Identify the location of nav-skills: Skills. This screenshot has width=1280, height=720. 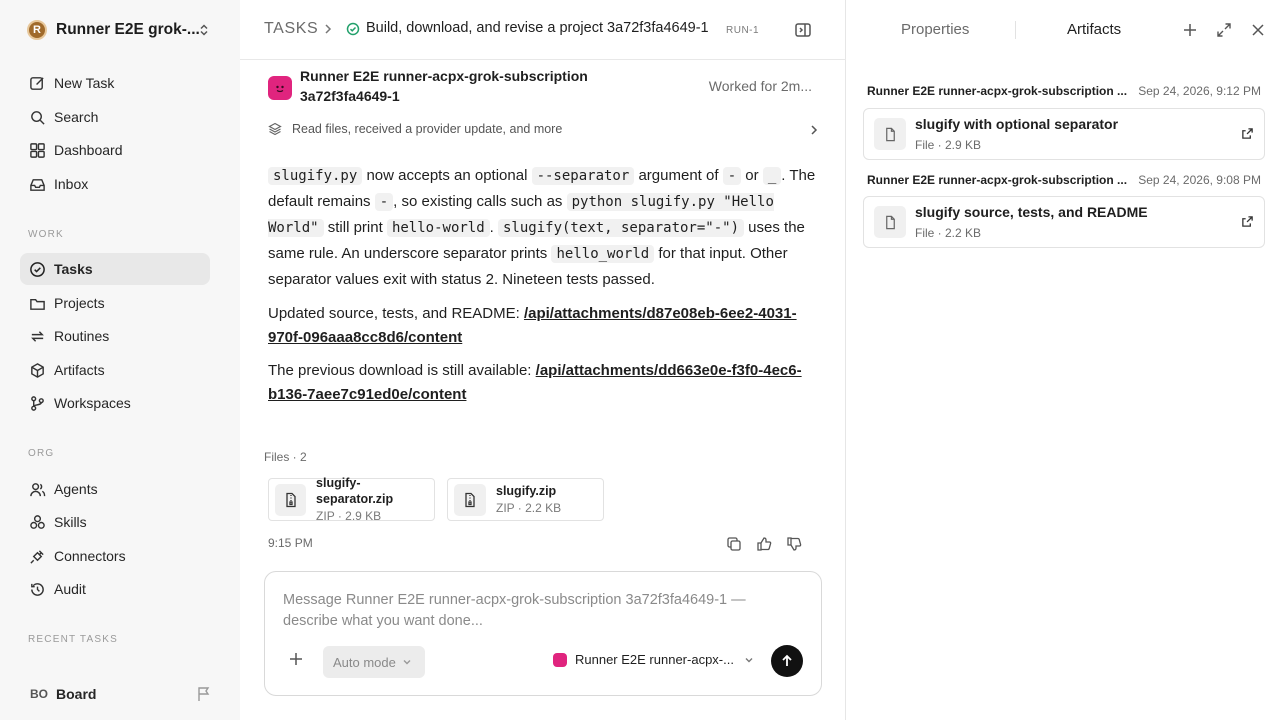
(115, 522).